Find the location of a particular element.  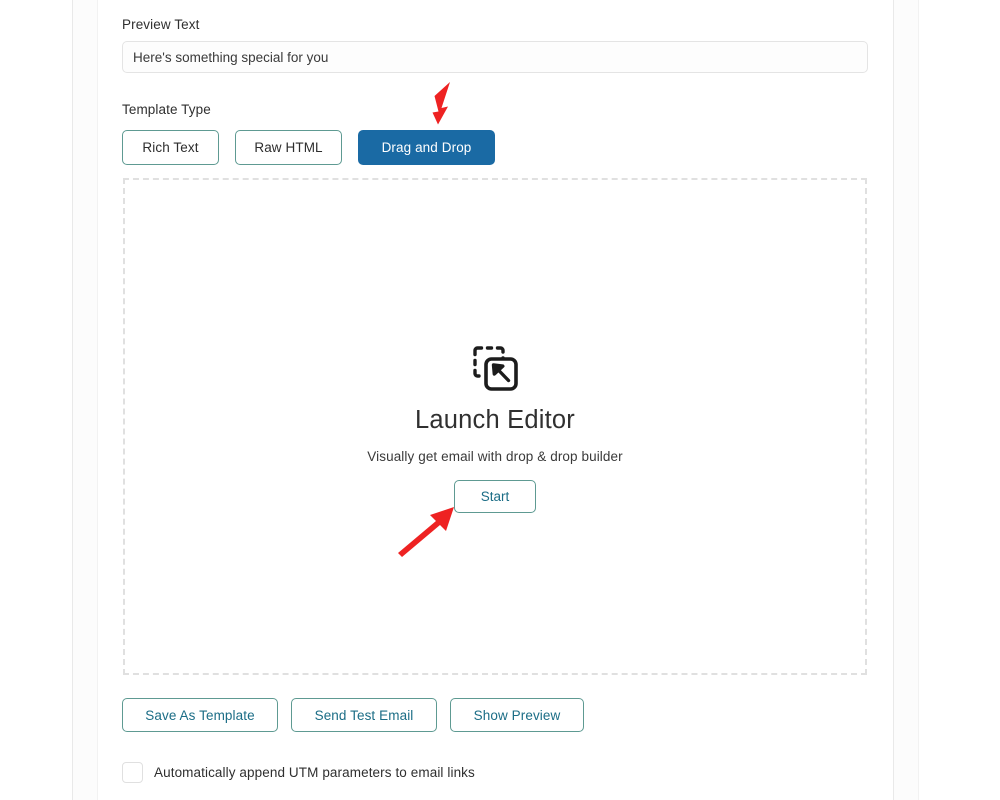

template-type-button-group: Rich Text Raw HTML Drag and Drop is located at coordinates (308, 147).